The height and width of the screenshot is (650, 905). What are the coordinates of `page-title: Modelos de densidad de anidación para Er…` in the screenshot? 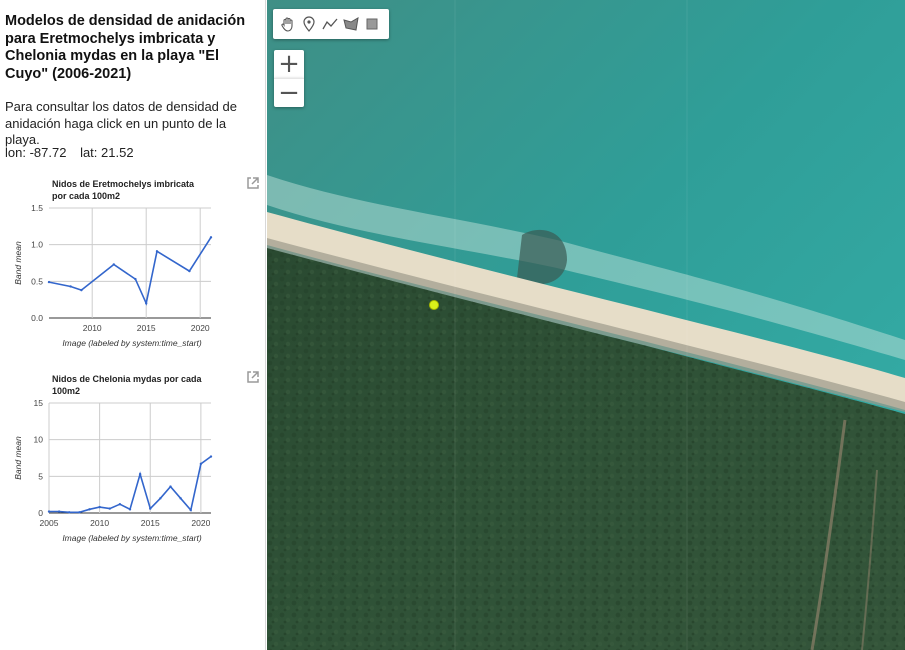 It's located at (125, 47).